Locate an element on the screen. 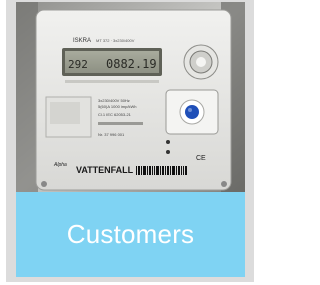 This screenshot has width=320, height=285. svg-text: 5(60)A 1000 imp/kWh is located at coordinates (117, 106).